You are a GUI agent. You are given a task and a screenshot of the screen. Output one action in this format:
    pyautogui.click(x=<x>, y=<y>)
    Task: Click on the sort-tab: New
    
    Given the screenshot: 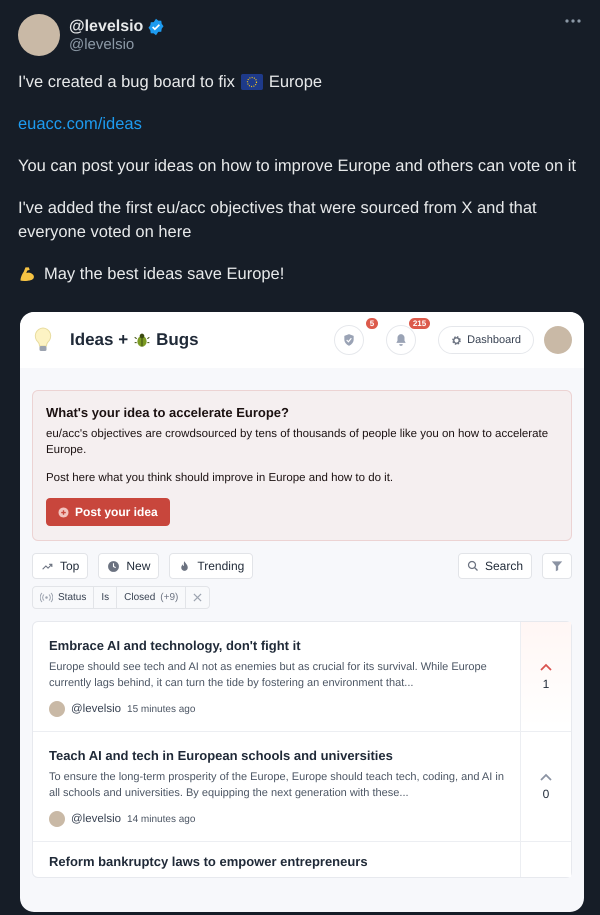 What is the action you would take?
    pyautogui.click(x=129, y=566)
    